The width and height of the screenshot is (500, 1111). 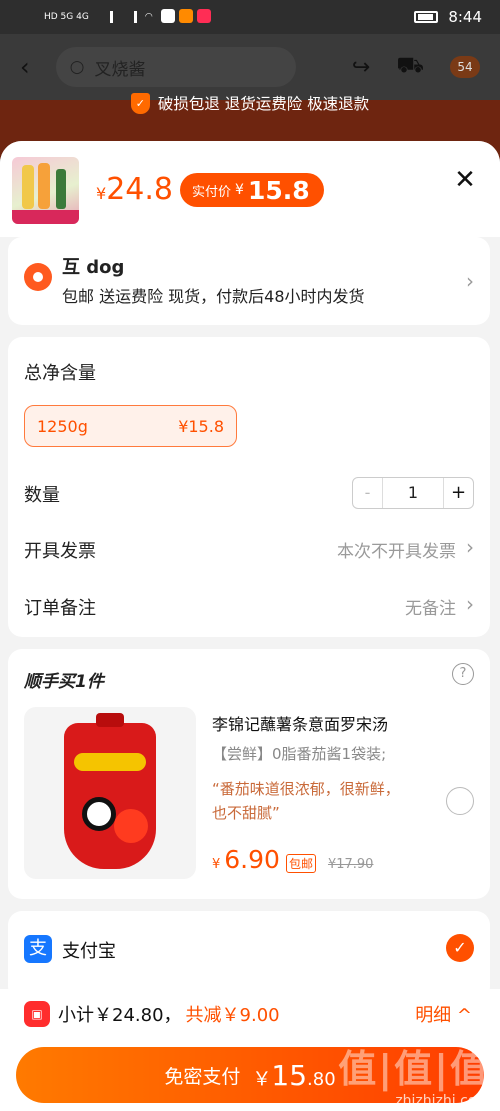 I want to click on sku-option-1250g: 1250g ¥15.8, so click(x=130, y=426).